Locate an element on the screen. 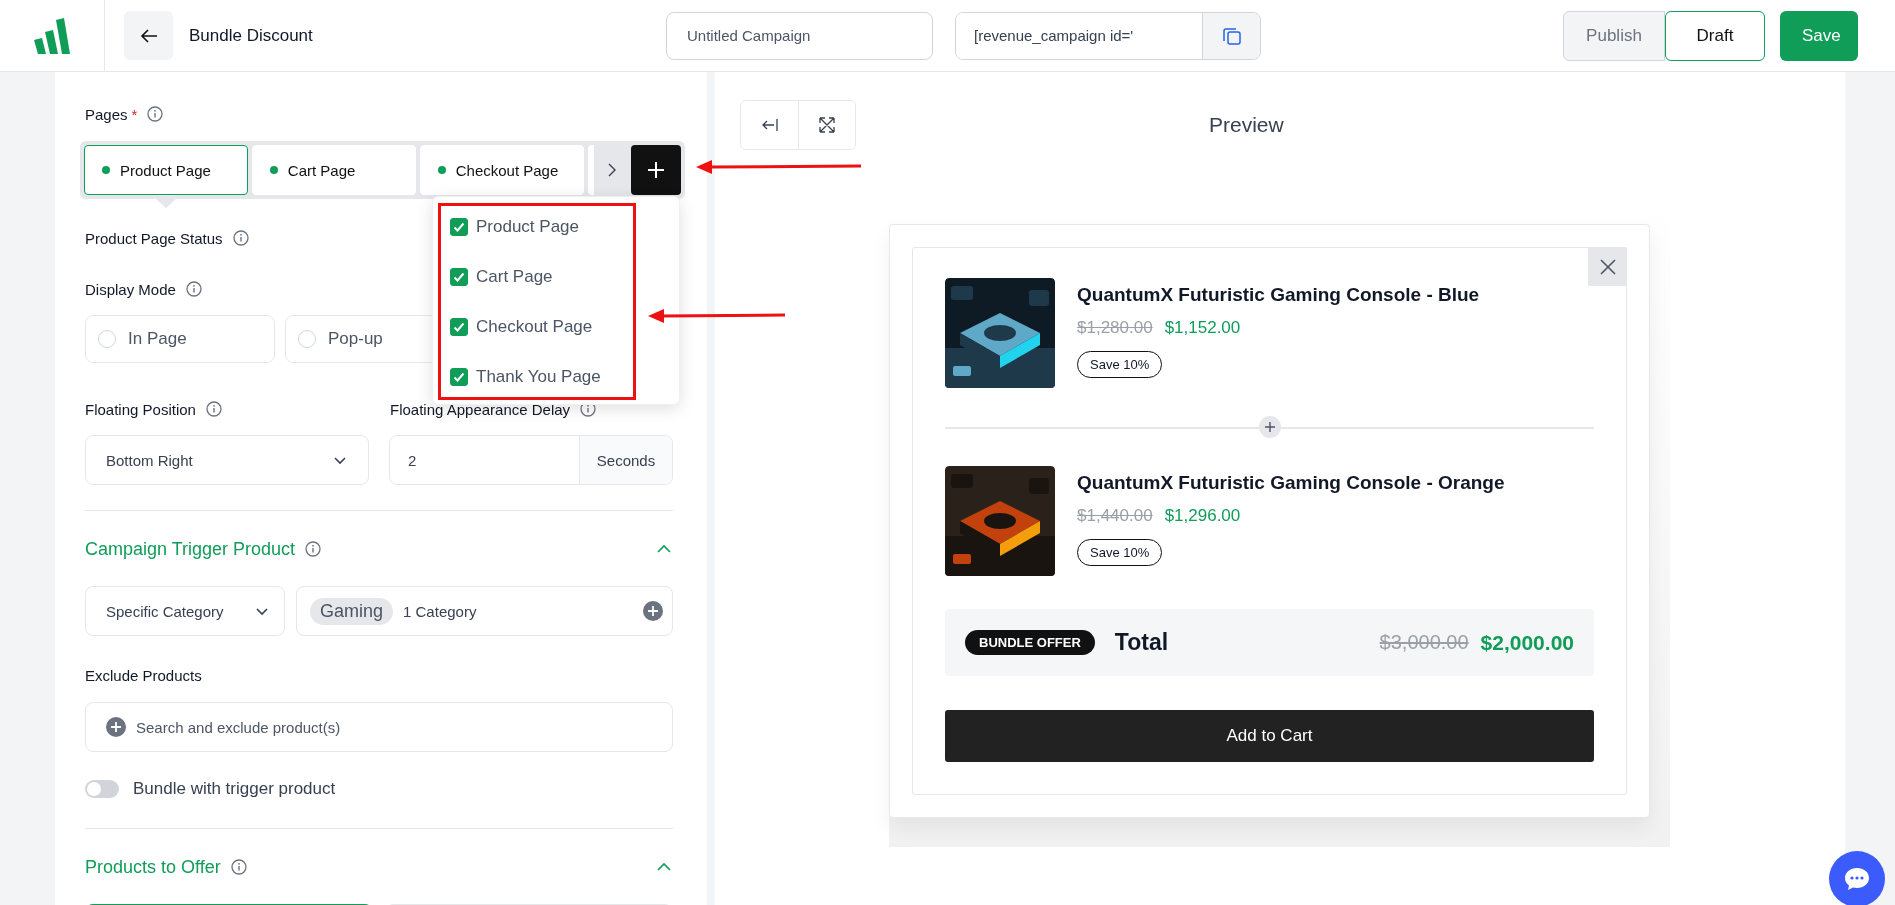 The width and height of the screenshot is (1895, 905). close-button is located at coordinates (1607, 266).